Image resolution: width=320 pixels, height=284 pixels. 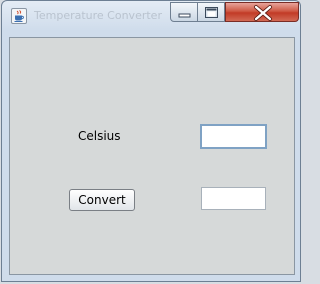 I want to click on title-bar: Temperature Converter, so click(x=151, y=16).